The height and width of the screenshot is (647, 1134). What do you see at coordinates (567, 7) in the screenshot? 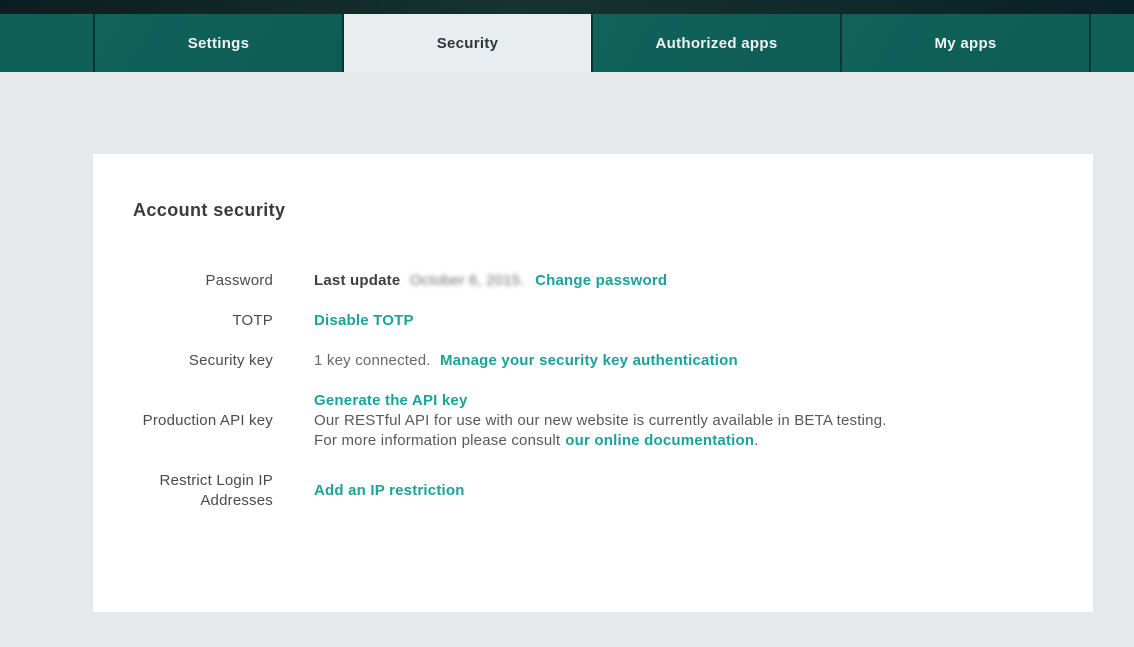
I see `top-bar` at bounding box center [567, 7].